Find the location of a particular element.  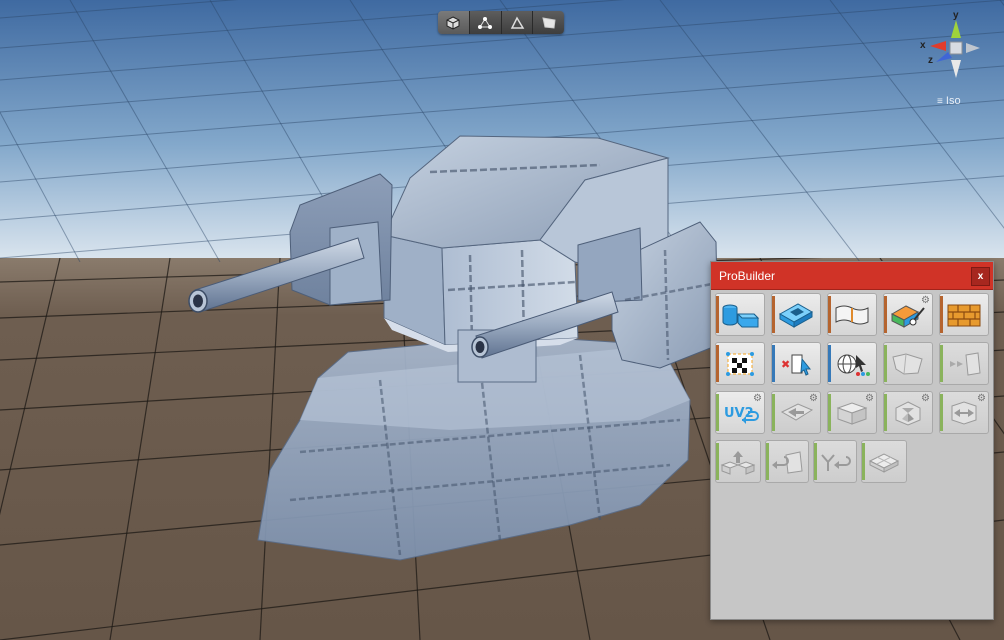

merge-objects-button is located at coordinates (835, 461).